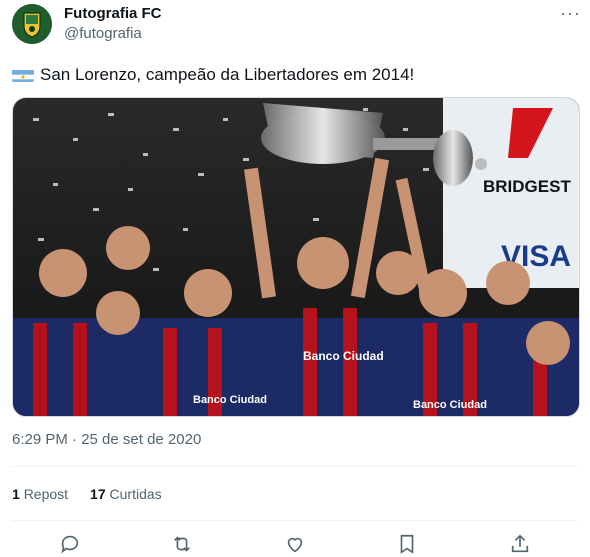  Describe the element at coordinates (23, 75) in the screenshot. I see `argentina-flag-icon` at that location.